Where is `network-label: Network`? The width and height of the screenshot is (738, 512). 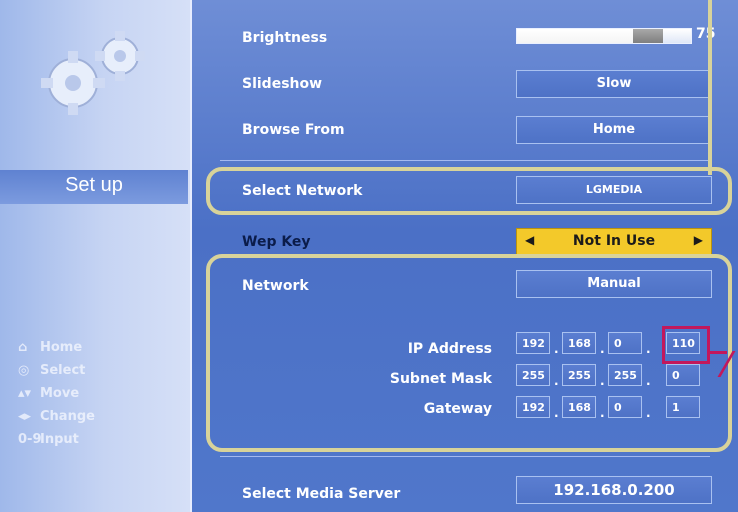
network-label: Network is located at coordinates (275, 286).